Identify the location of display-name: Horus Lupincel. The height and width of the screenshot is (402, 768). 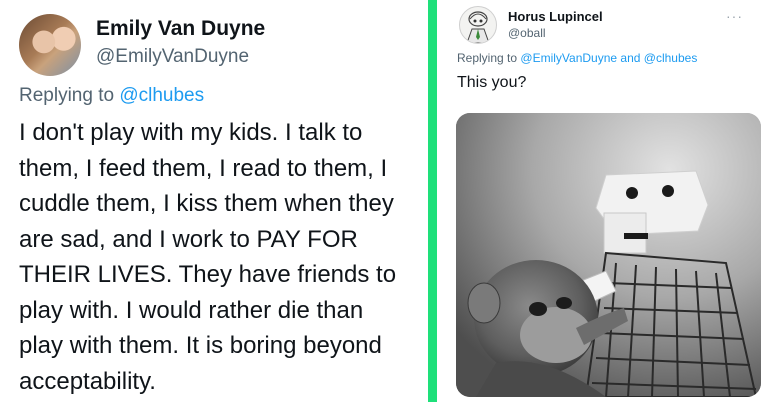
(555, 16).